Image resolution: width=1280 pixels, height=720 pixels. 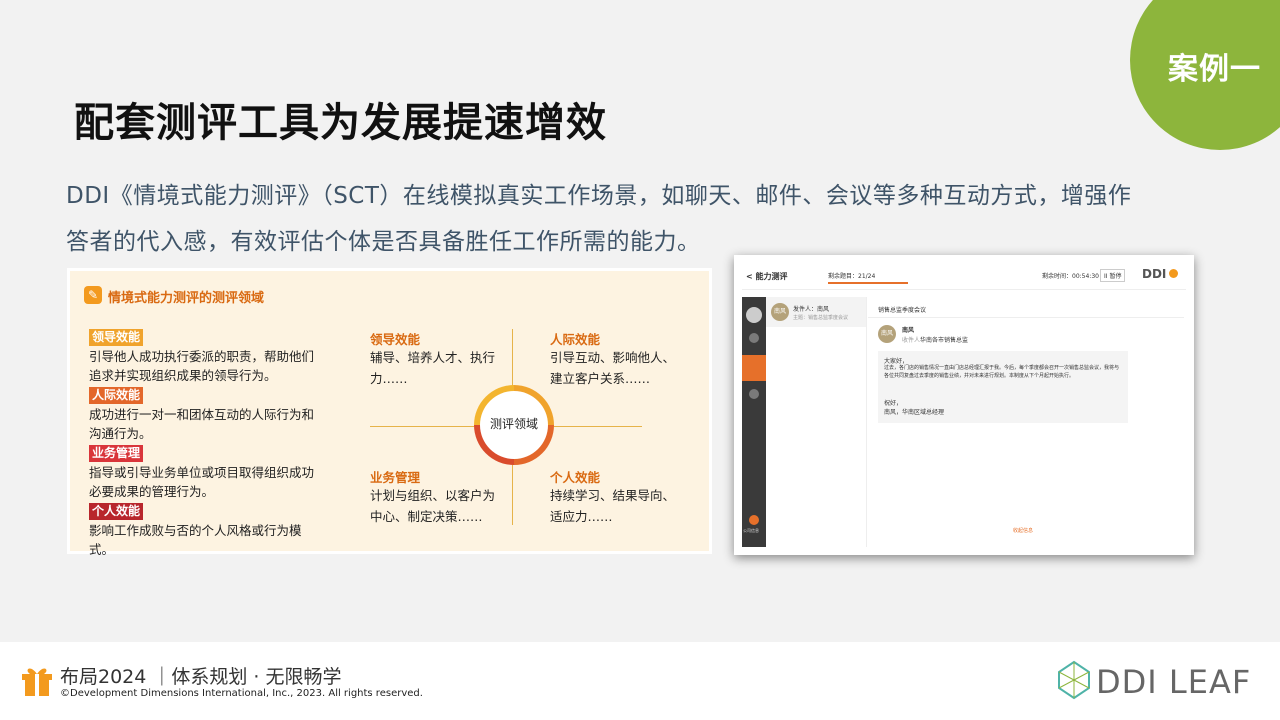 What do you see at coordinates (914, 412) in the screenshot?
I see `body-signature: 南风，华南区域总经理` at bounding box center [914, 412].